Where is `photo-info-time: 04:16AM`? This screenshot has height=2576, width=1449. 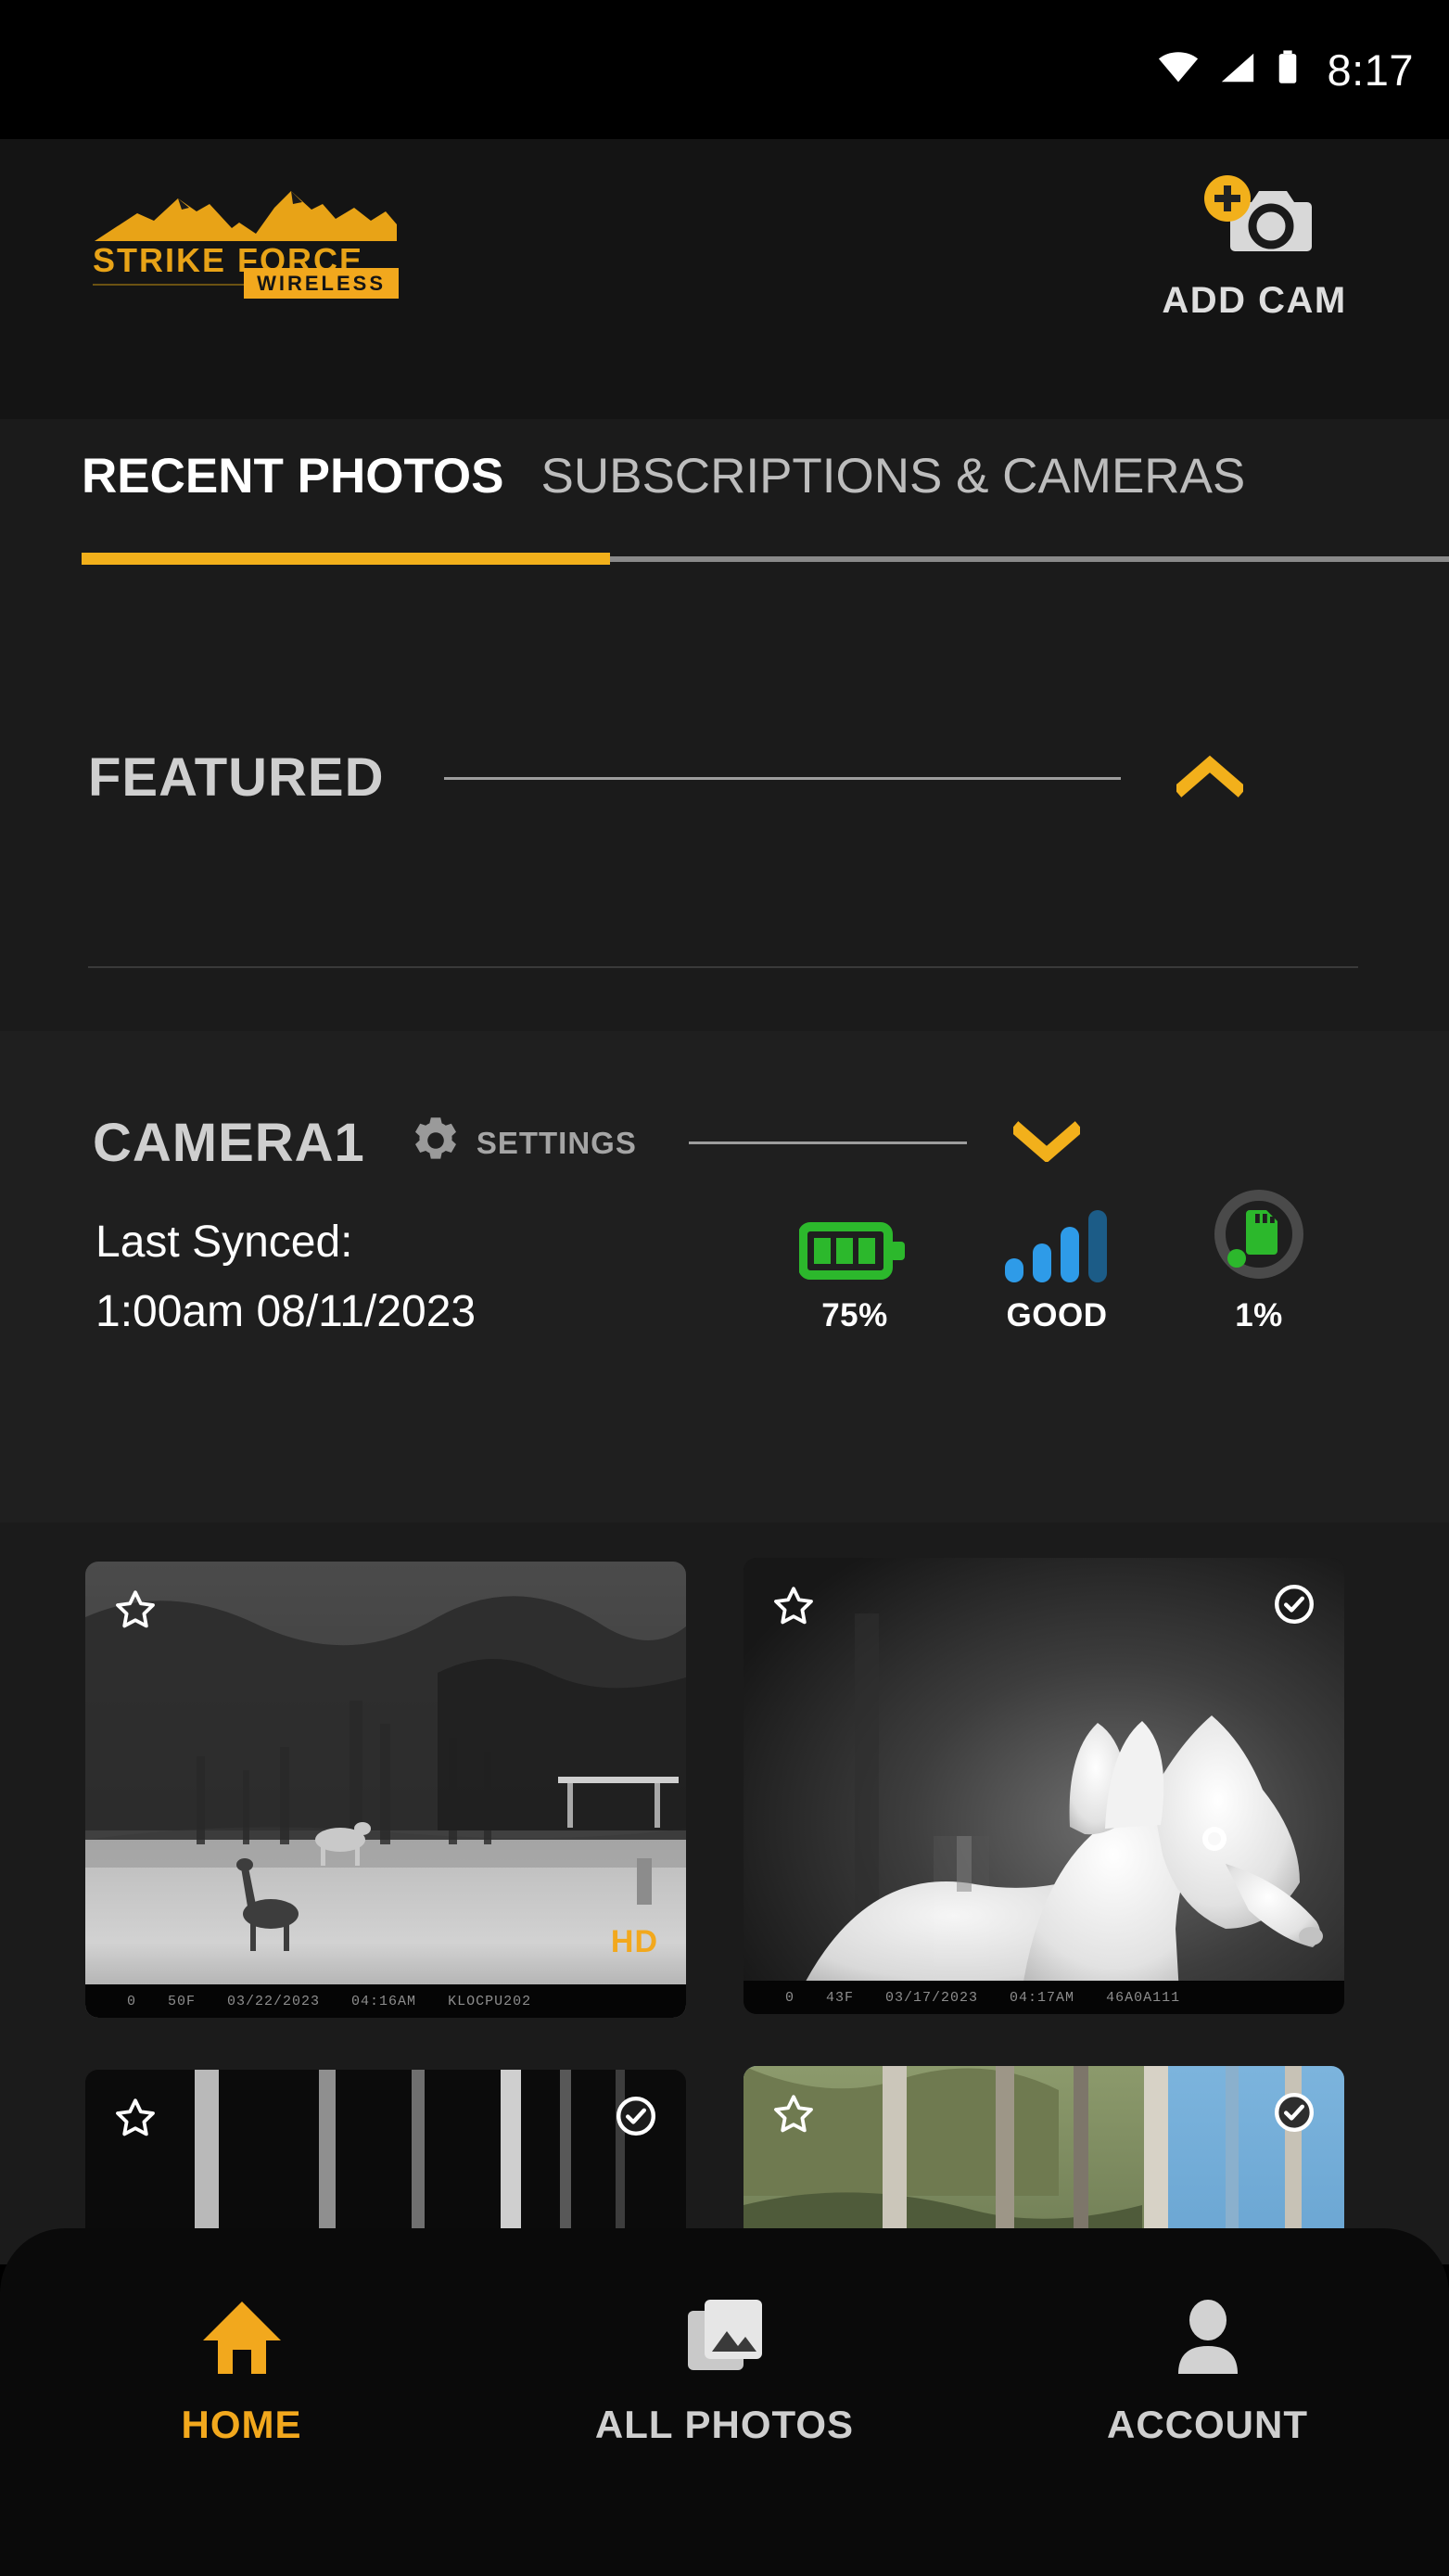
photo-info-time: 04:16AM is located at coordinates (384, 2001).